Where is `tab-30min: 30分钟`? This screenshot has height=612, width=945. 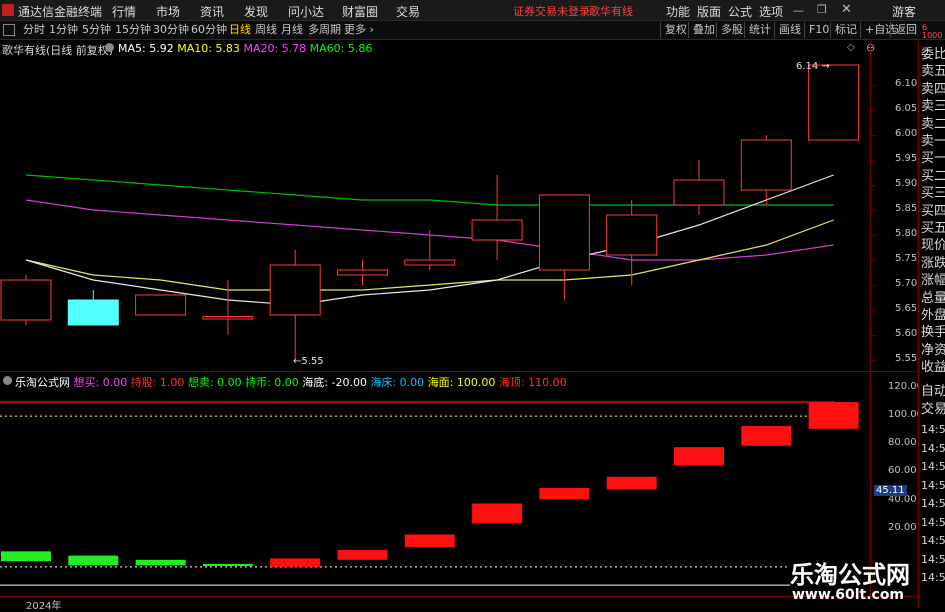
tab-30min: 30分钟 is located at coordinates (171, 30).